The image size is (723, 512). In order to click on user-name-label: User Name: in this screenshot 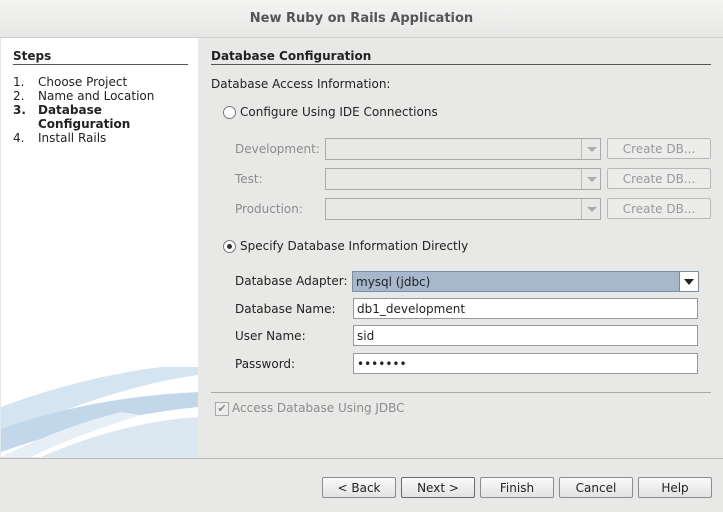, I will do `click(270, 336)`.